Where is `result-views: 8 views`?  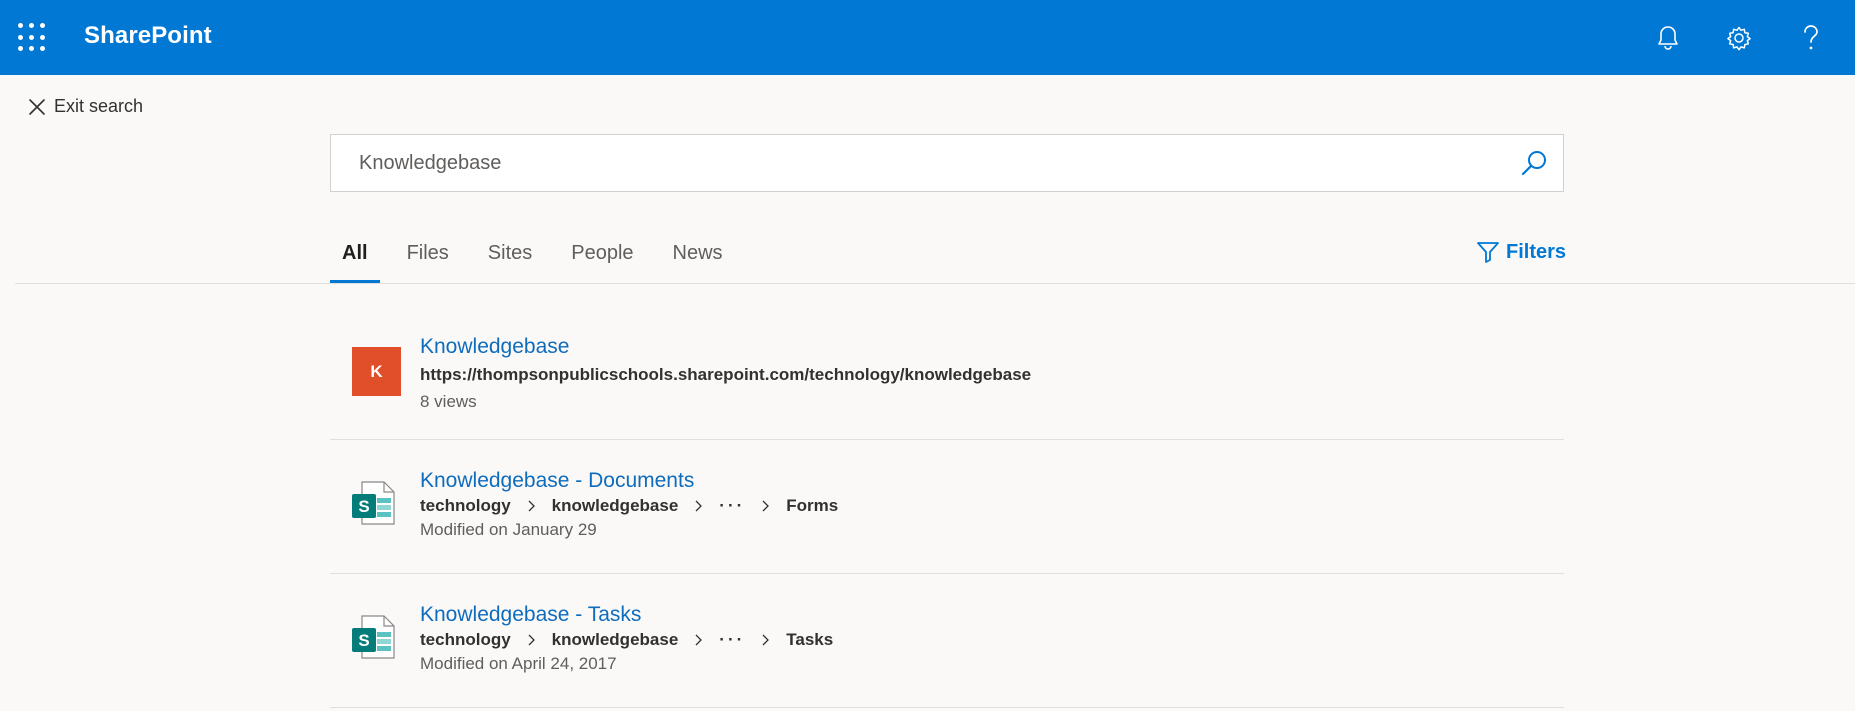 result-views: 8 views is located at coordinates (448, 401).